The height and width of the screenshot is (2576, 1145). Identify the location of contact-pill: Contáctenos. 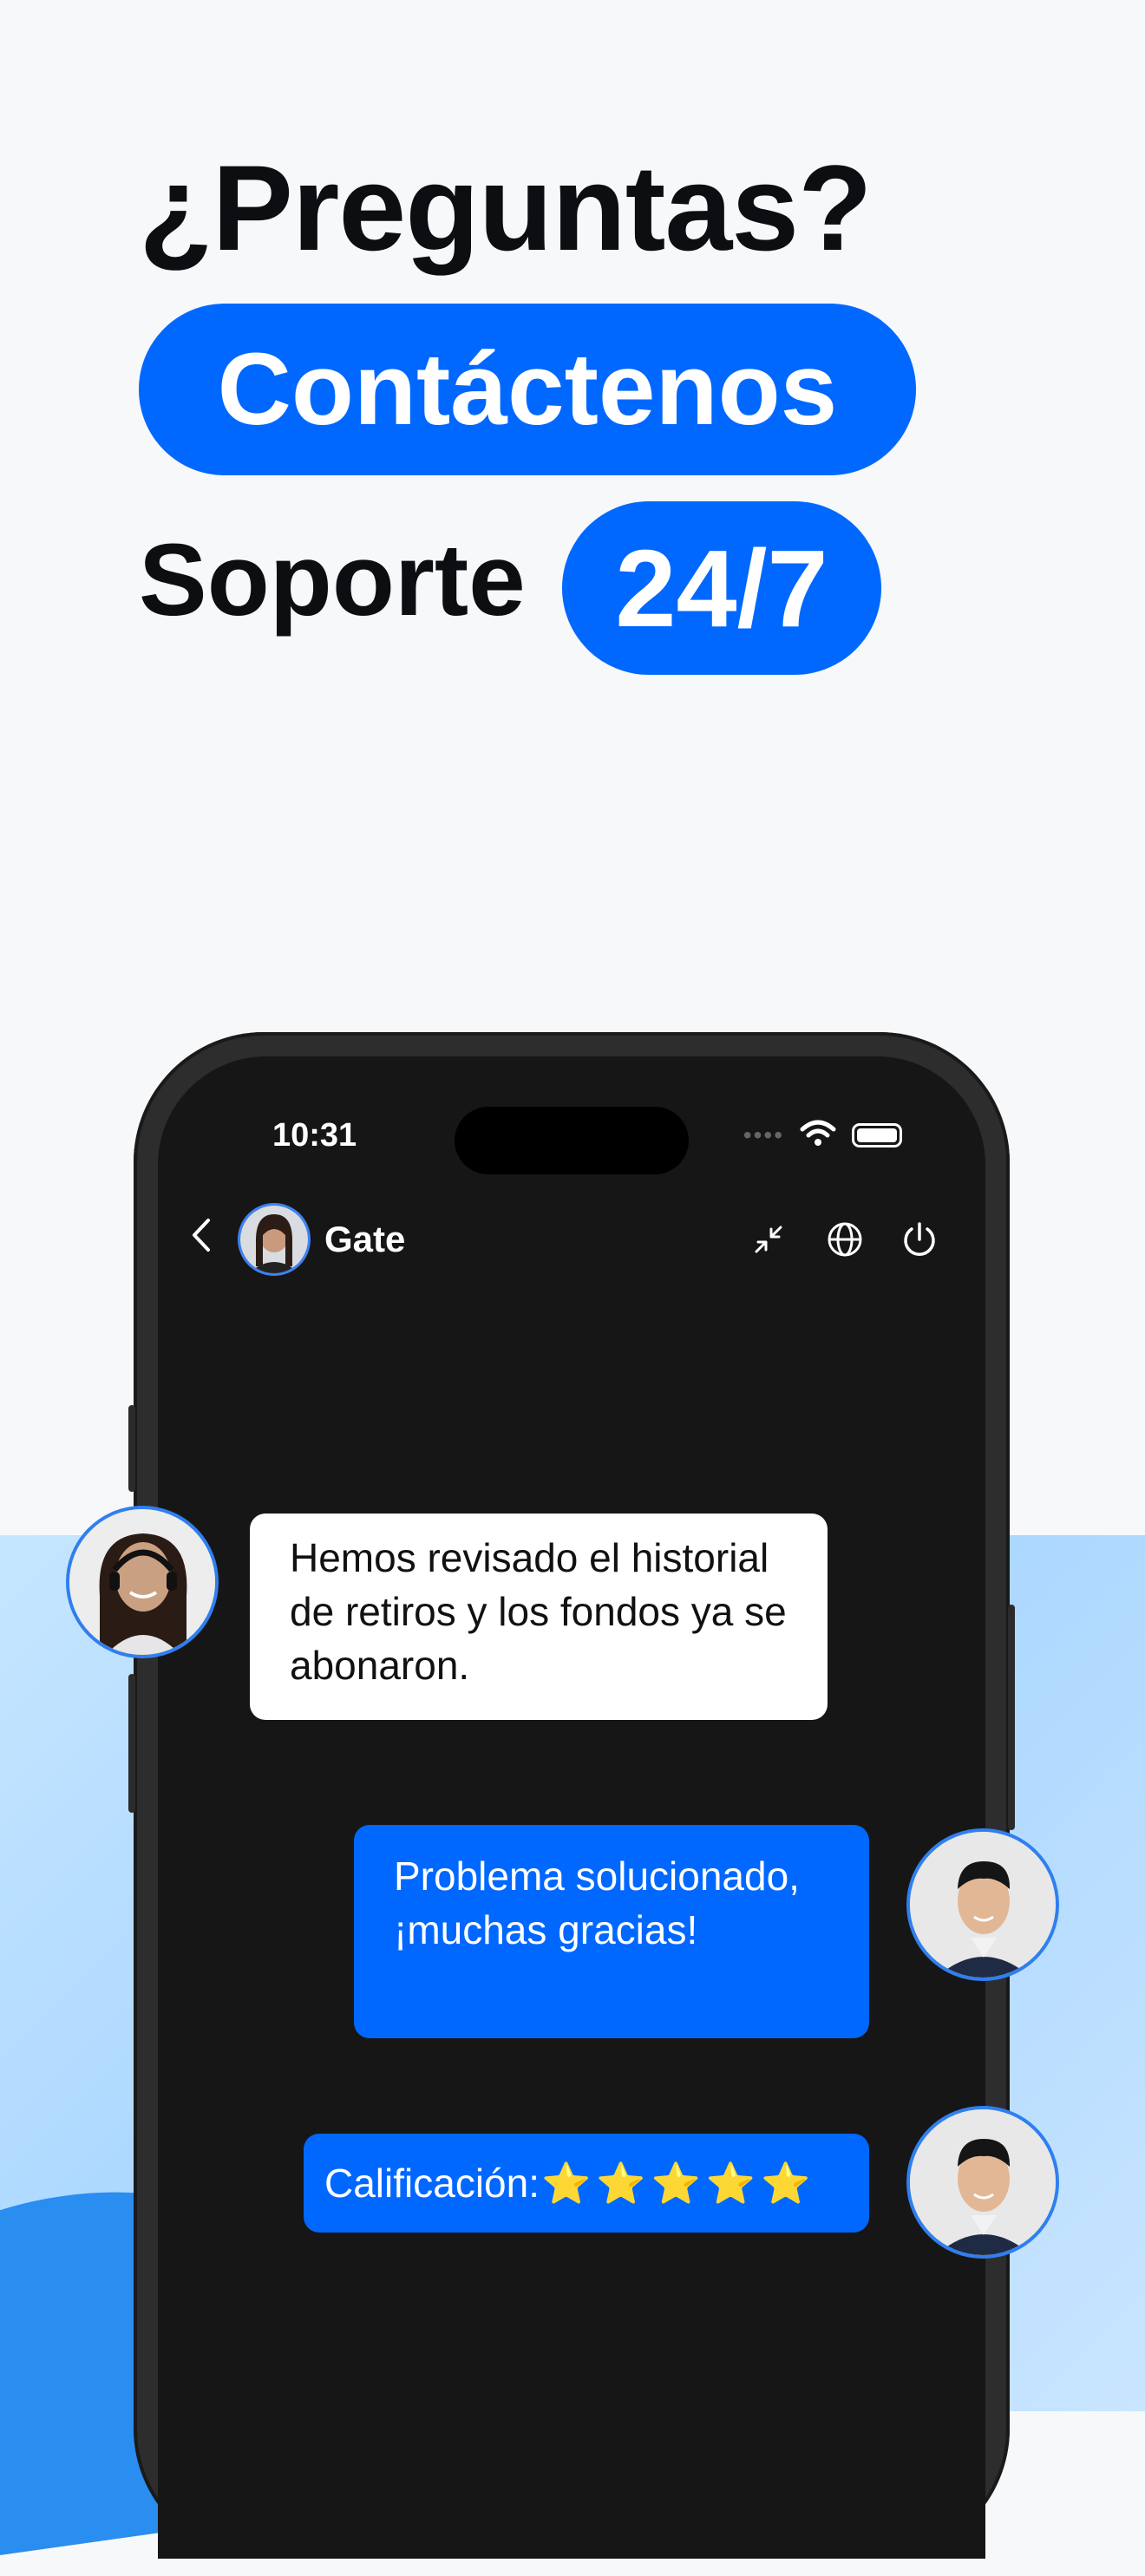
(527, 389).